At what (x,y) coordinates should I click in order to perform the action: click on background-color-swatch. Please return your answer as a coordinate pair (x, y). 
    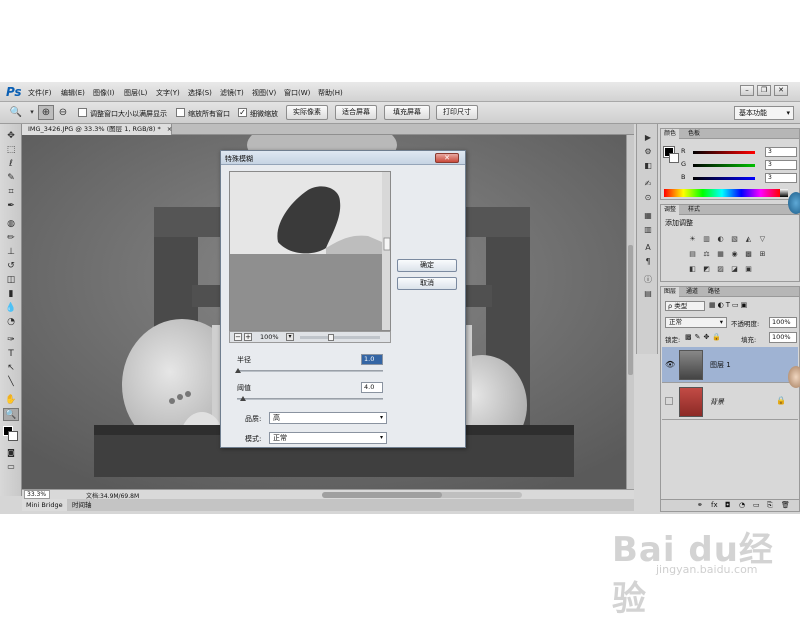
    Looking at the image, I should click on (13, 436).